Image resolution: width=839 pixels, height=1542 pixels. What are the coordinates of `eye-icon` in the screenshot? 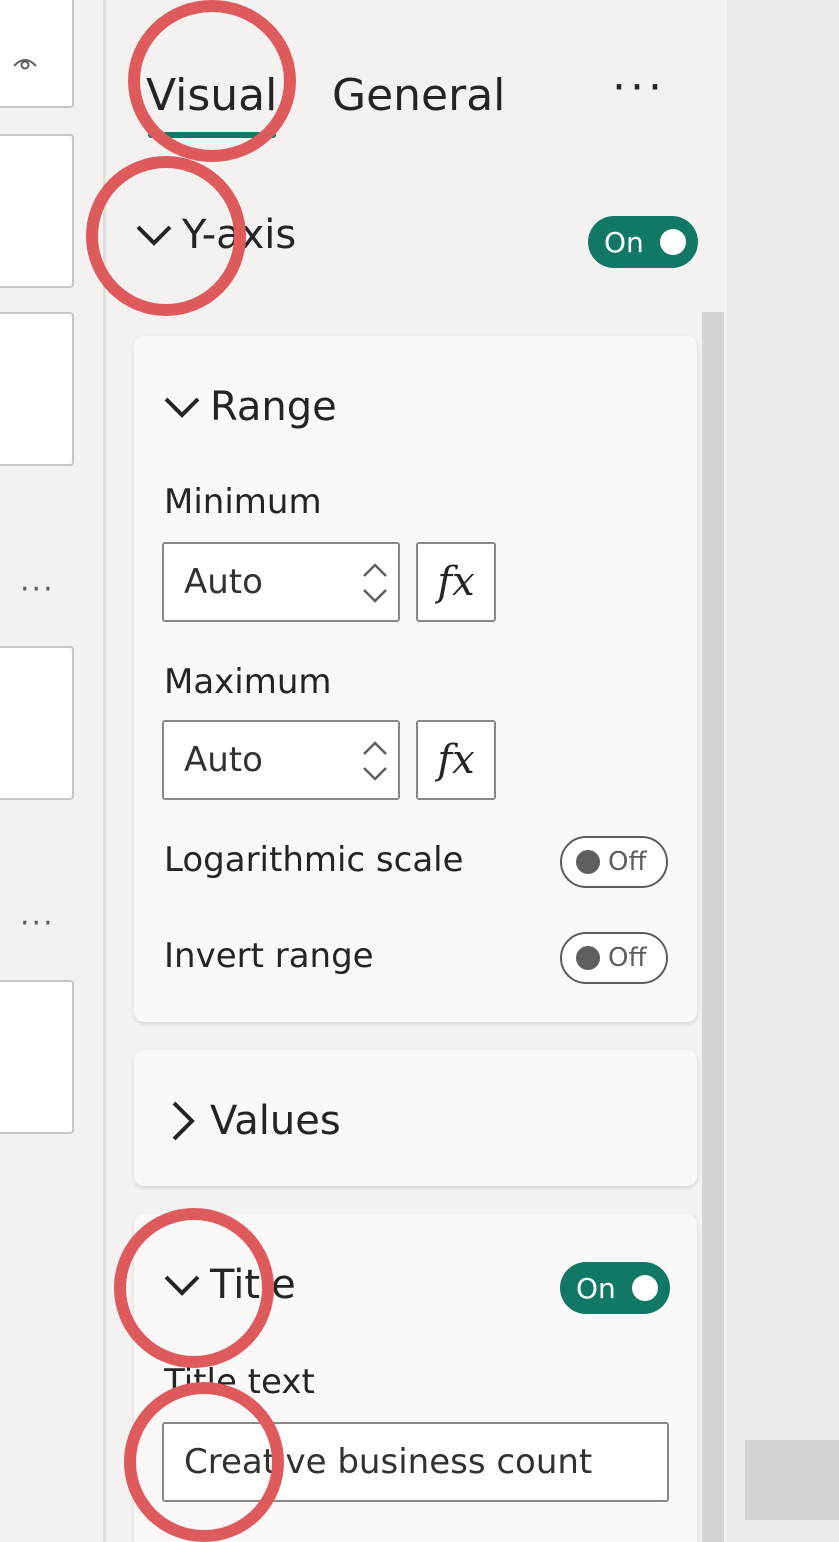 It's located at (25, 62).